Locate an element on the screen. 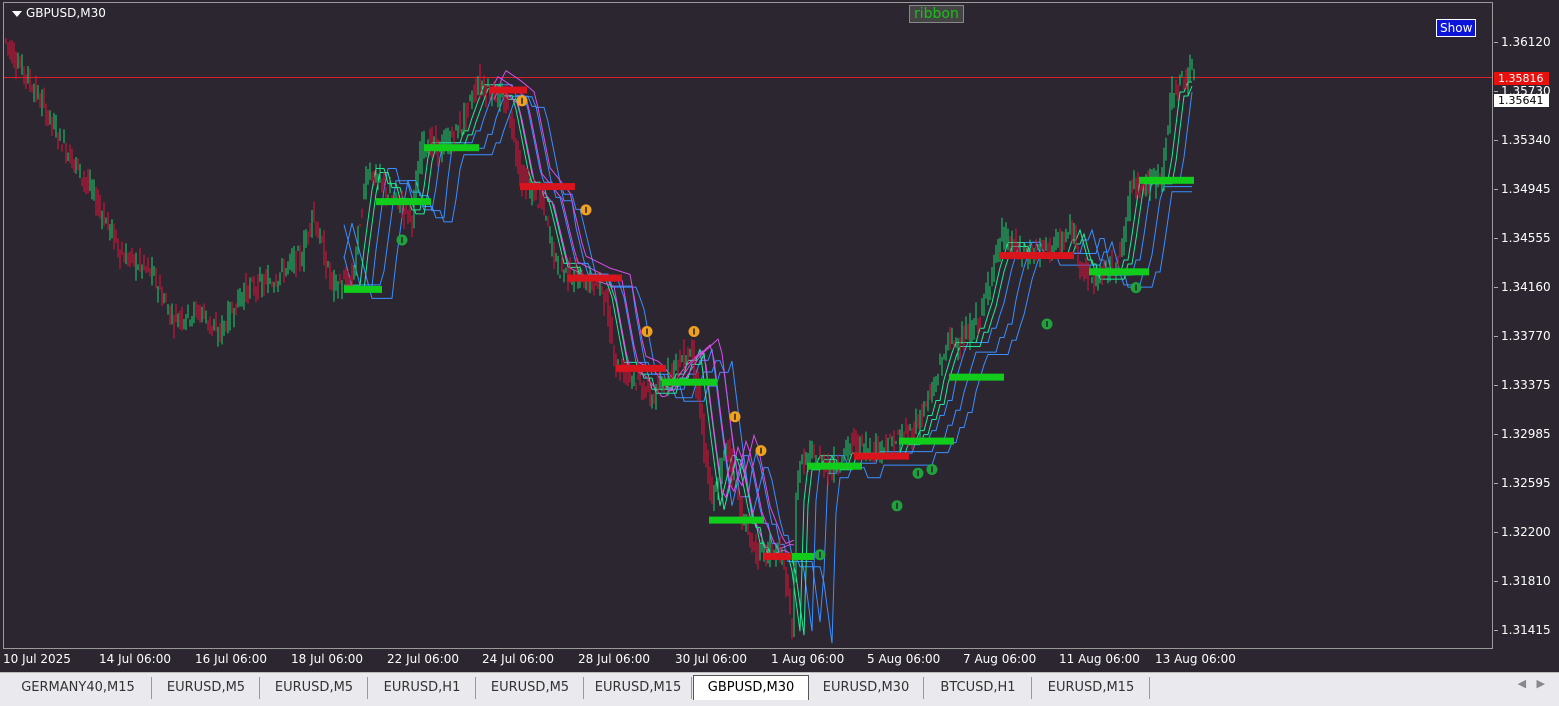  price-tick-label: 1.33770 is located at coordinates (1526, 336).